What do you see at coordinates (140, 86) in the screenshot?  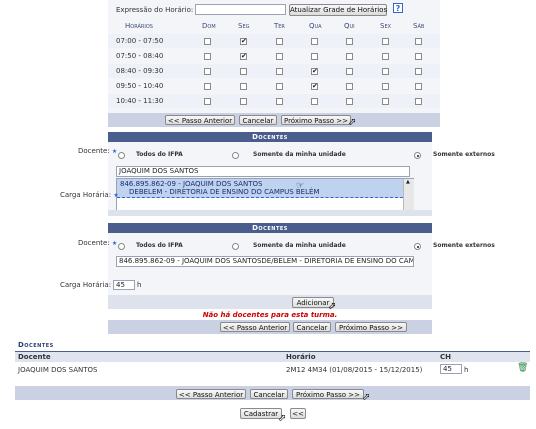 I see `schedule-time-slot: 09:50 - 10:40` at bounding box center [140, 86].